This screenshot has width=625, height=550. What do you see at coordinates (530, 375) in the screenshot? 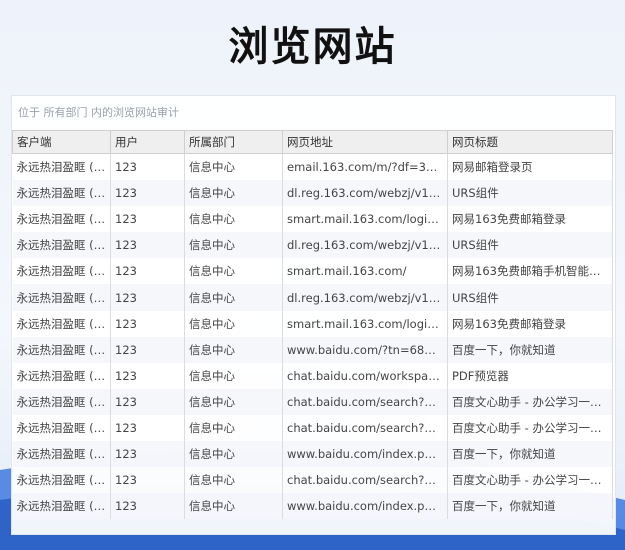
I see `cell-page-title: PDF预览器` at bounding box center [530, 375].